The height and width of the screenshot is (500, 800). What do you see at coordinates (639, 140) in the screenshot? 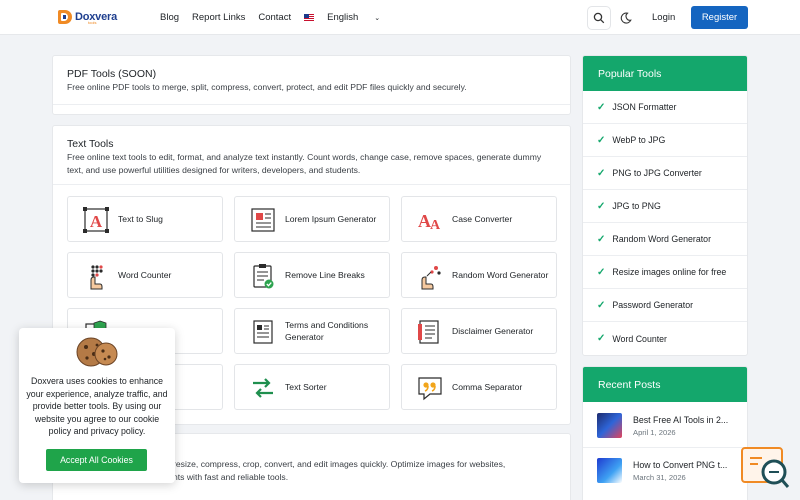
I see `popular-item-label: WebP to JPG` at bounding box center [639, 140].